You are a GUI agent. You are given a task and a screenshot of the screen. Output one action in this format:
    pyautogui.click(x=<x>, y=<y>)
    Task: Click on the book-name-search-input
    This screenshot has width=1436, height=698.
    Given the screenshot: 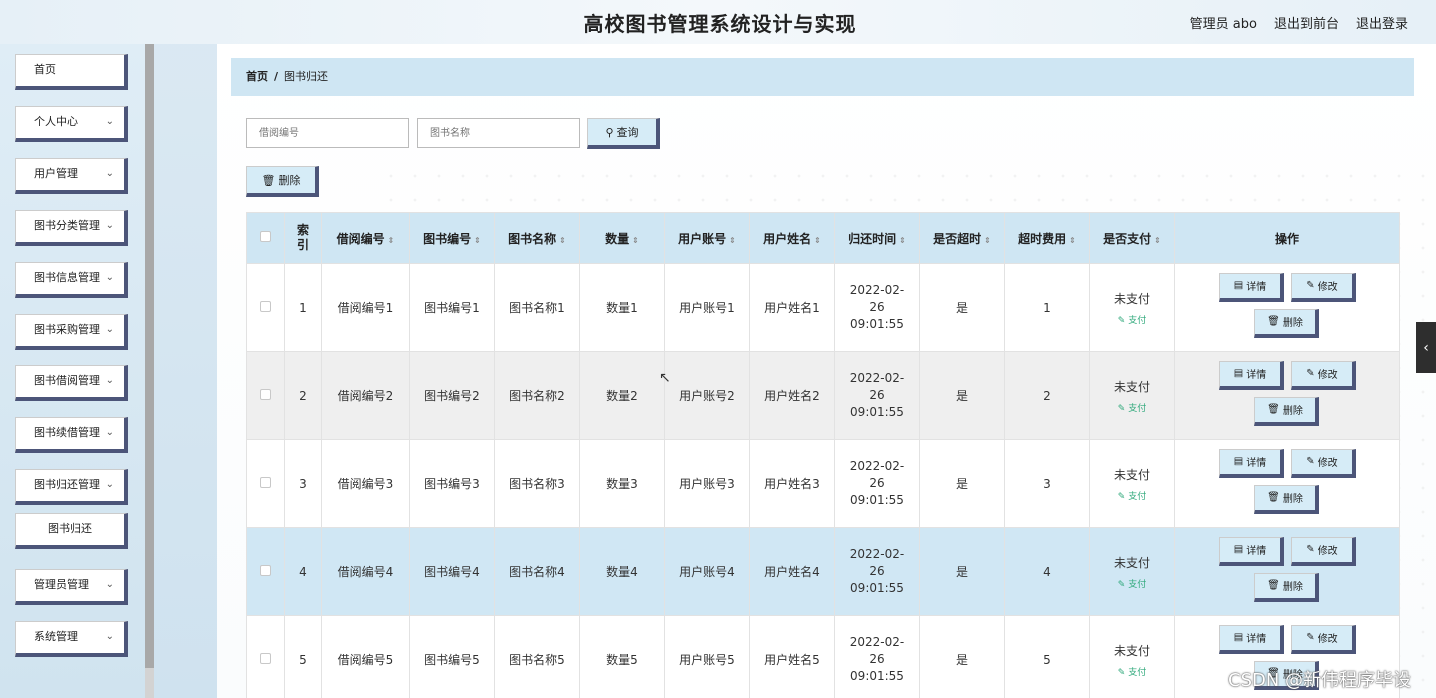 What is the action you would take?
    pyautogui.click(x=498, y=133)
    